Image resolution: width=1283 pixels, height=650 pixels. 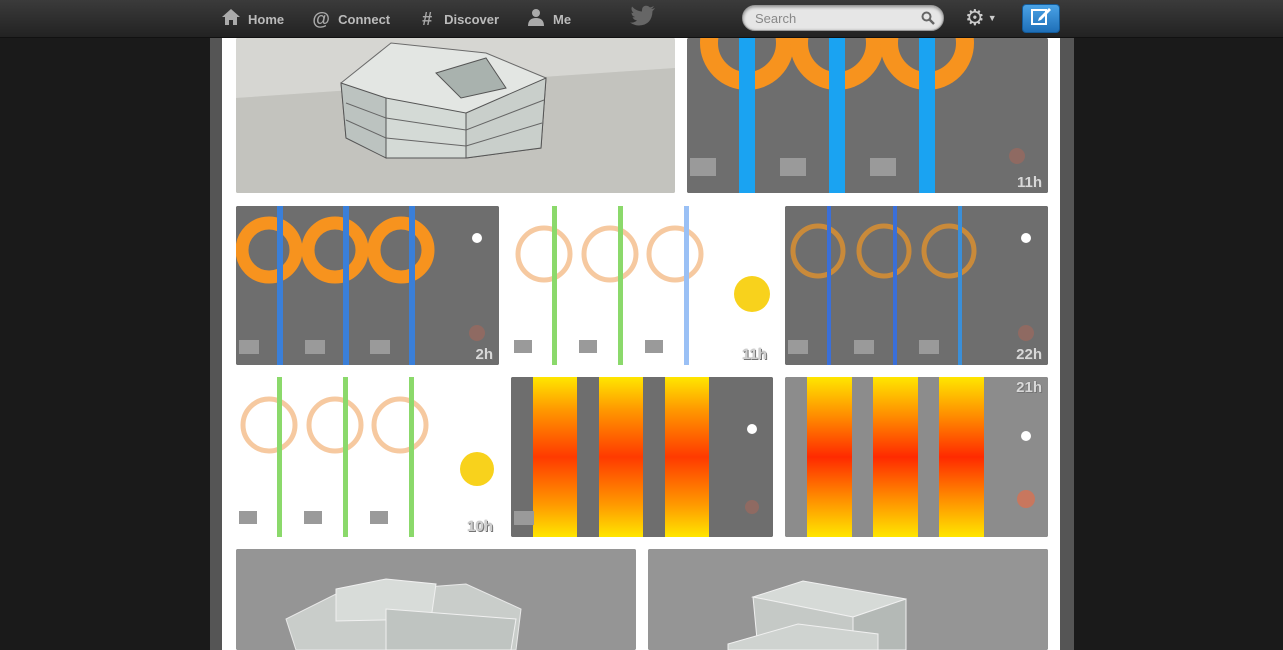 I want to click on nav-me: Me, so click(x=548, y=19).